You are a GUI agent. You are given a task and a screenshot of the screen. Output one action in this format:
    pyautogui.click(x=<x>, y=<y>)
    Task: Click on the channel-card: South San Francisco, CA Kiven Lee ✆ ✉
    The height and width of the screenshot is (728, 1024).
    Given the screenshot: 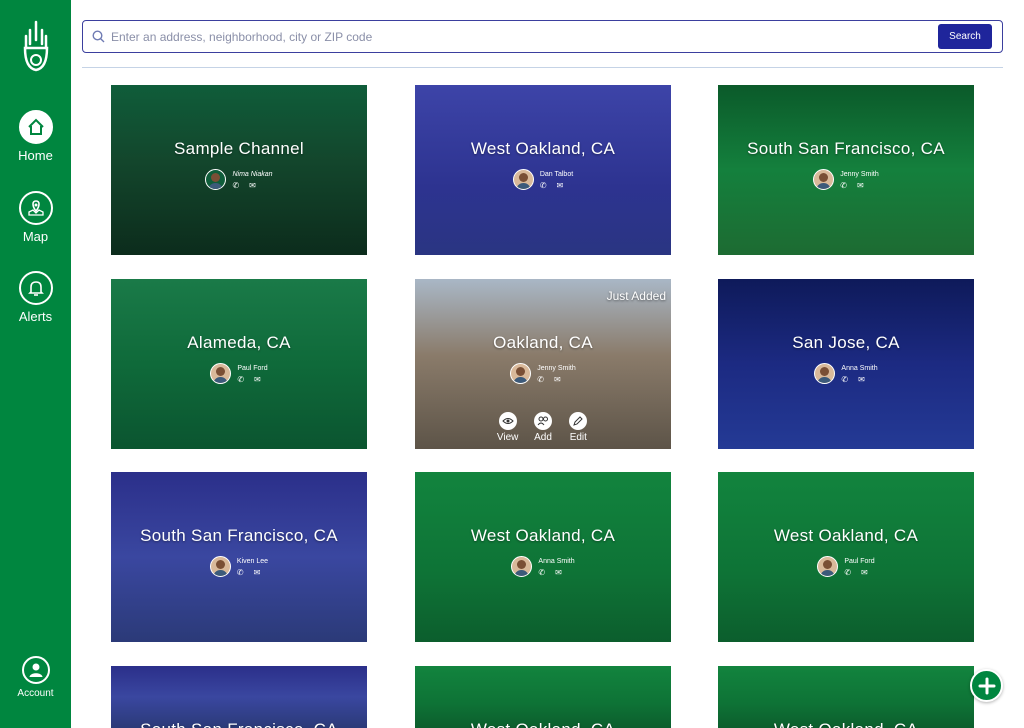 What is the action you would take?
    pyautogui.click(x=239, y=557)
    